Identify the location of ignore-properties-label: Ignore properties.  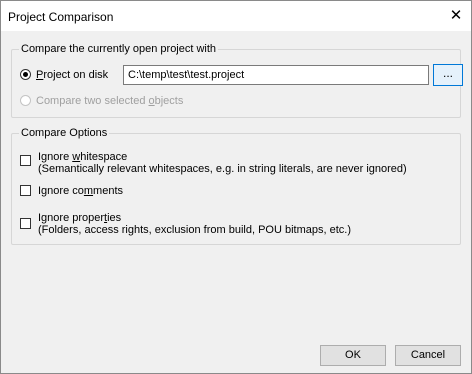
(79, 218).